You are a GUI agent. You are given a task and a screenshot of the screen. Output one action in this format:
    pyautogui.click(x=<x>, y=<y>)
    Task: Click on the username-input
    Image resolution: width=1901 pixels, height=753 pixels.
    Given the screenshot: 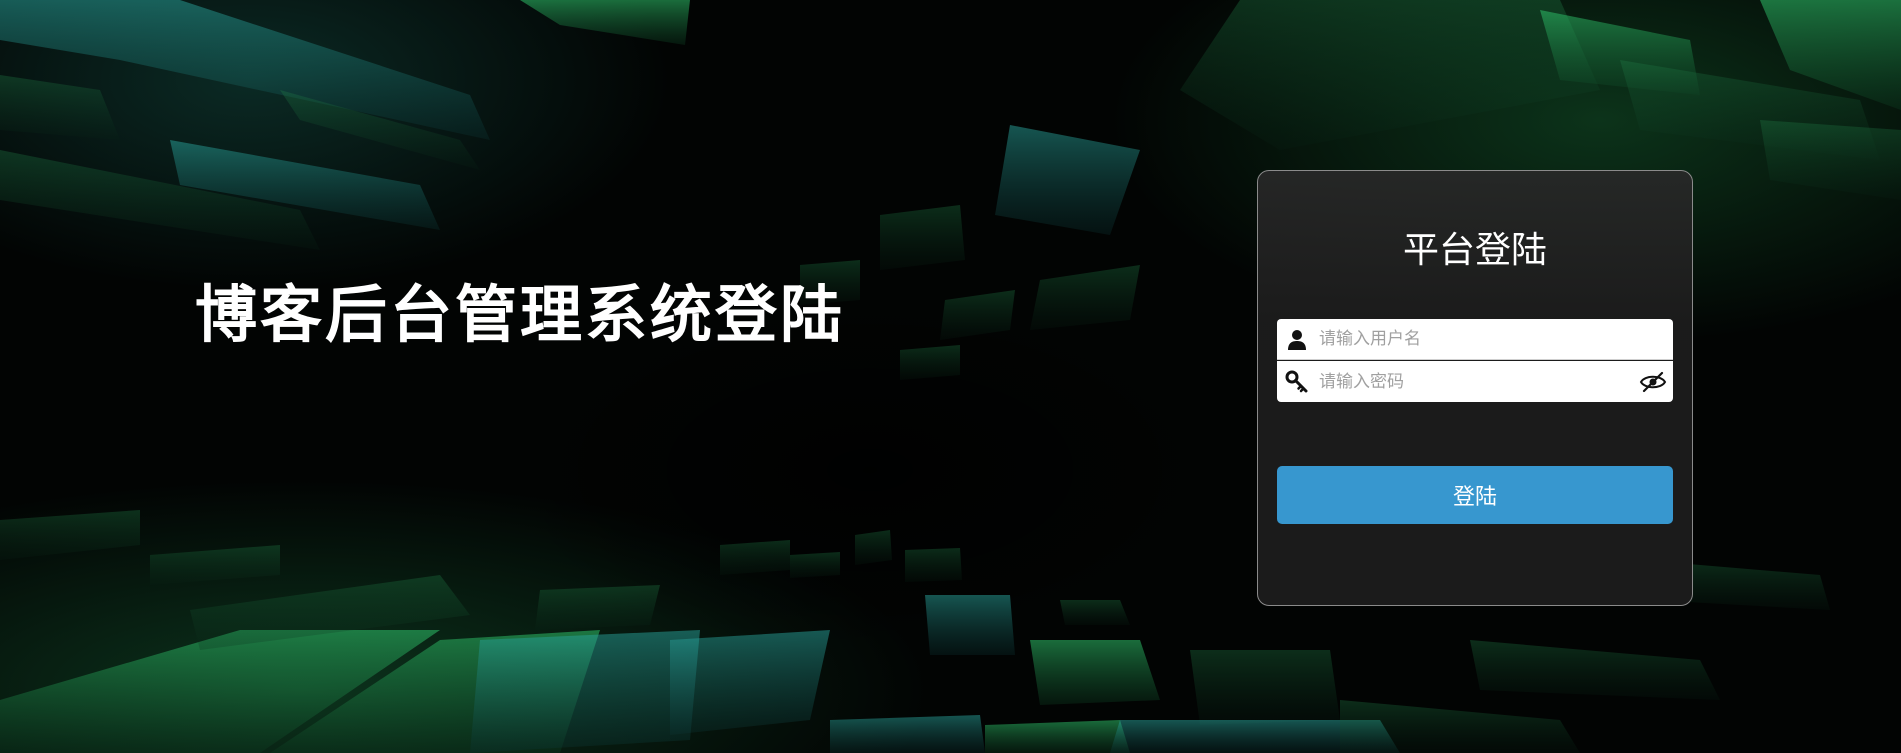 What is the action you would take?
    pyautogui.click(x=1469, y=339)
    